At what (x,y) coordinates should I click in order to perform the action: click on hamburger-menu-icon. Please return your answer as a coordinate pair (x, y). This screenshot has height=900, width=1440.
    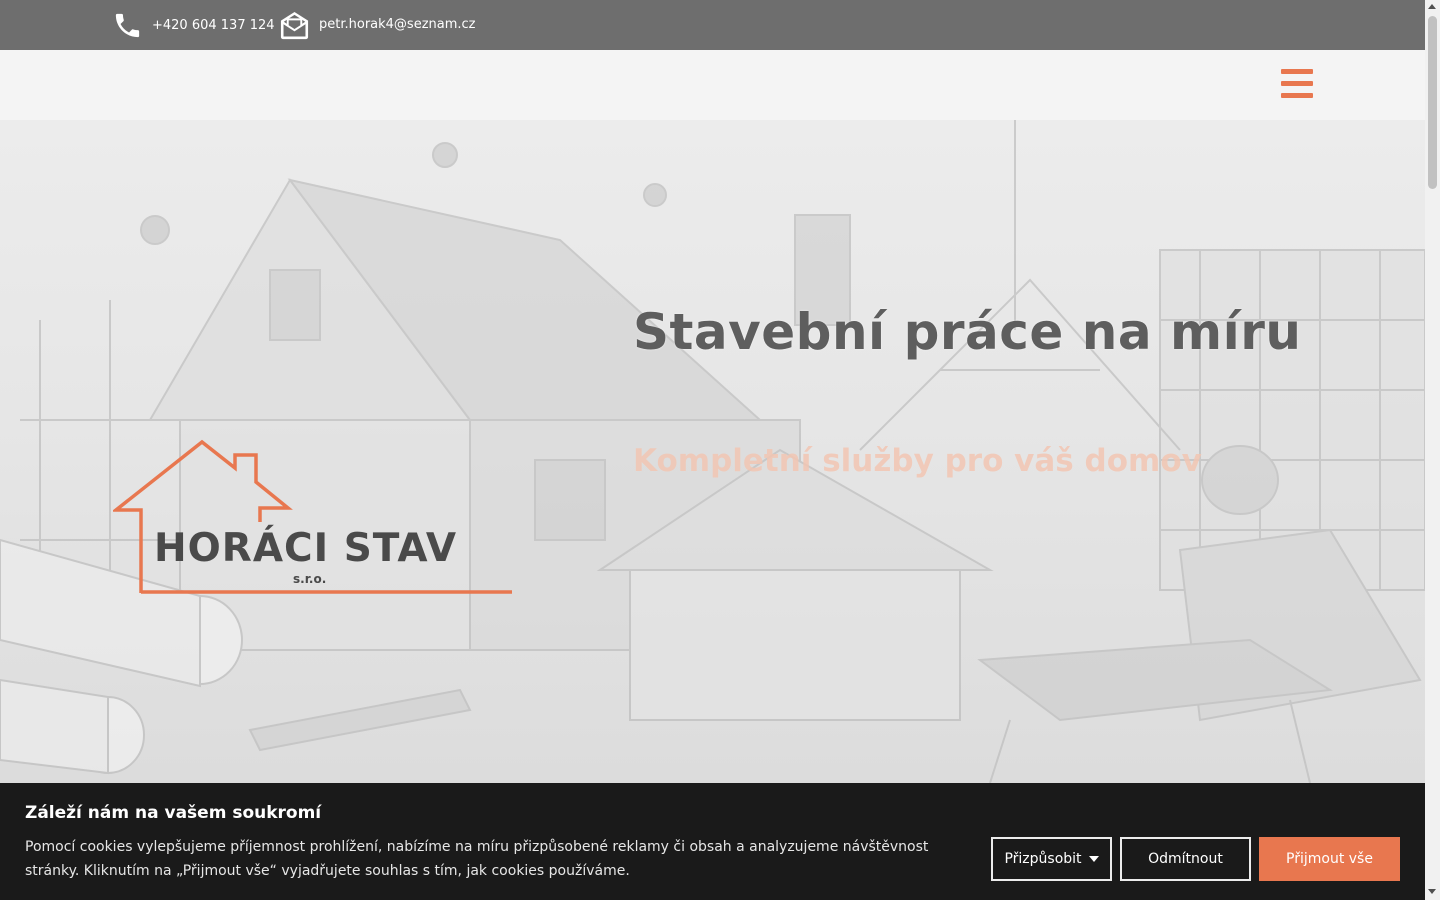
    Looking at the image, I should click on (1297, 84).